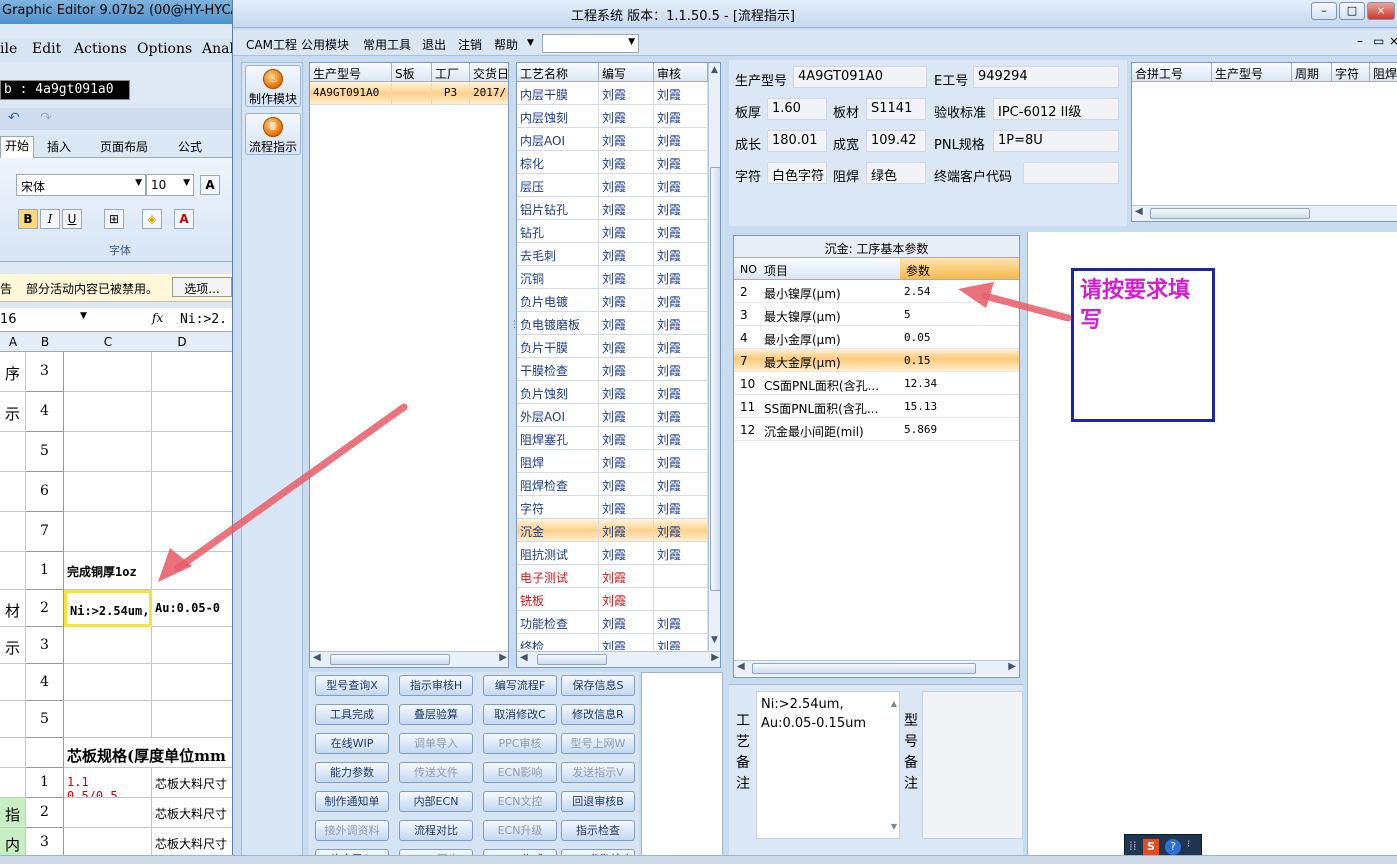  Describe the element at coordinates (1188, 844) in the screenshot. I see `tray-menu-icon: ⁝` at that location.